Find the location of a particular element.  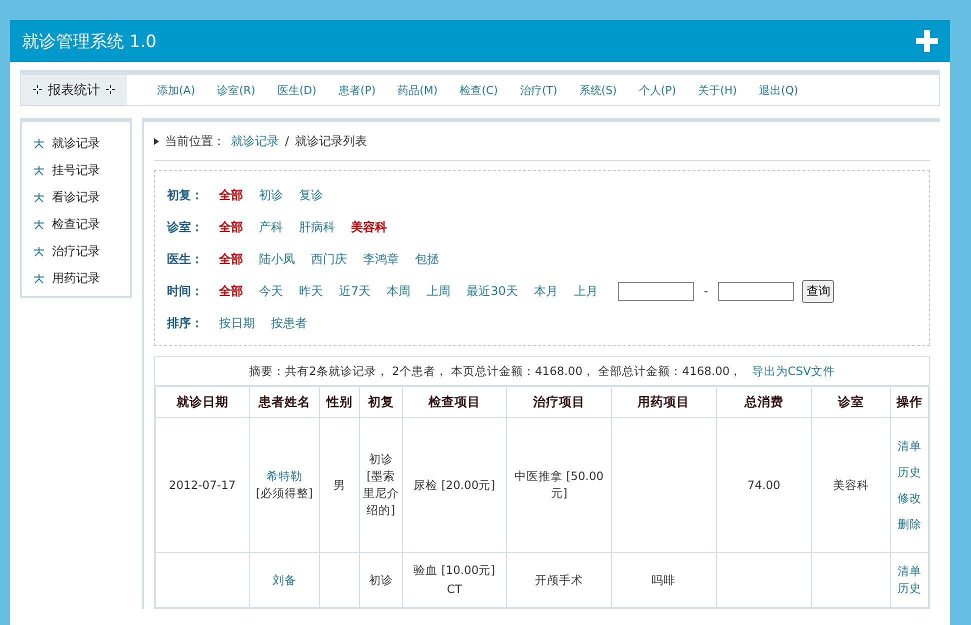

menu-item: 诊室(R) is located at coordinates (236, 90).